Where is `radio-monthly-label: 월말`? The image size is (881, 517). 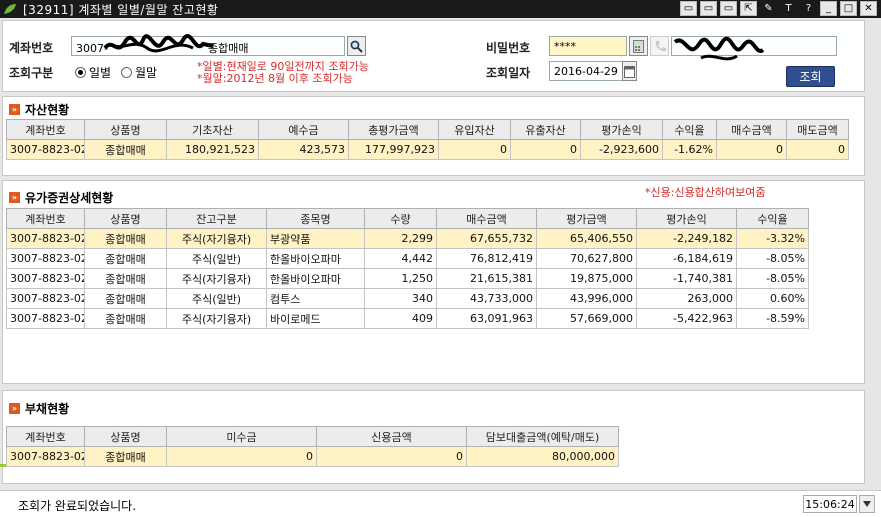
radio-monthly-label: 월말 is located at coordinates (146, 73).